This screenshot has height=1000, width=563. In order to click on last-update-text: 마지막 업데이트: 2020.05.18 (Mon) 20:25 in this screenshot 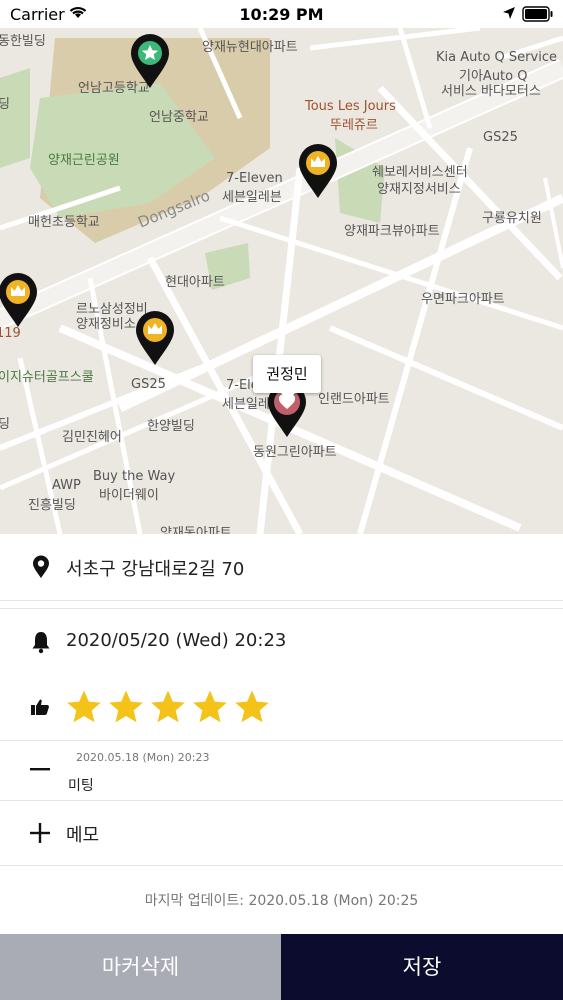, I will do `click(281, 901)`.